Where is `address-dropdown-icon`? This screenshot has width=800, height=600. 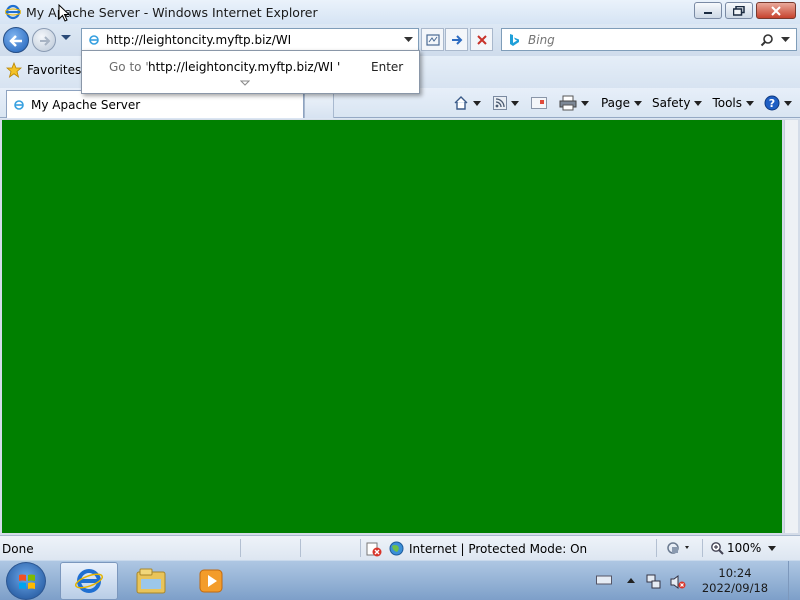
address-dropdown-icon is located at coordinates (408, 40).